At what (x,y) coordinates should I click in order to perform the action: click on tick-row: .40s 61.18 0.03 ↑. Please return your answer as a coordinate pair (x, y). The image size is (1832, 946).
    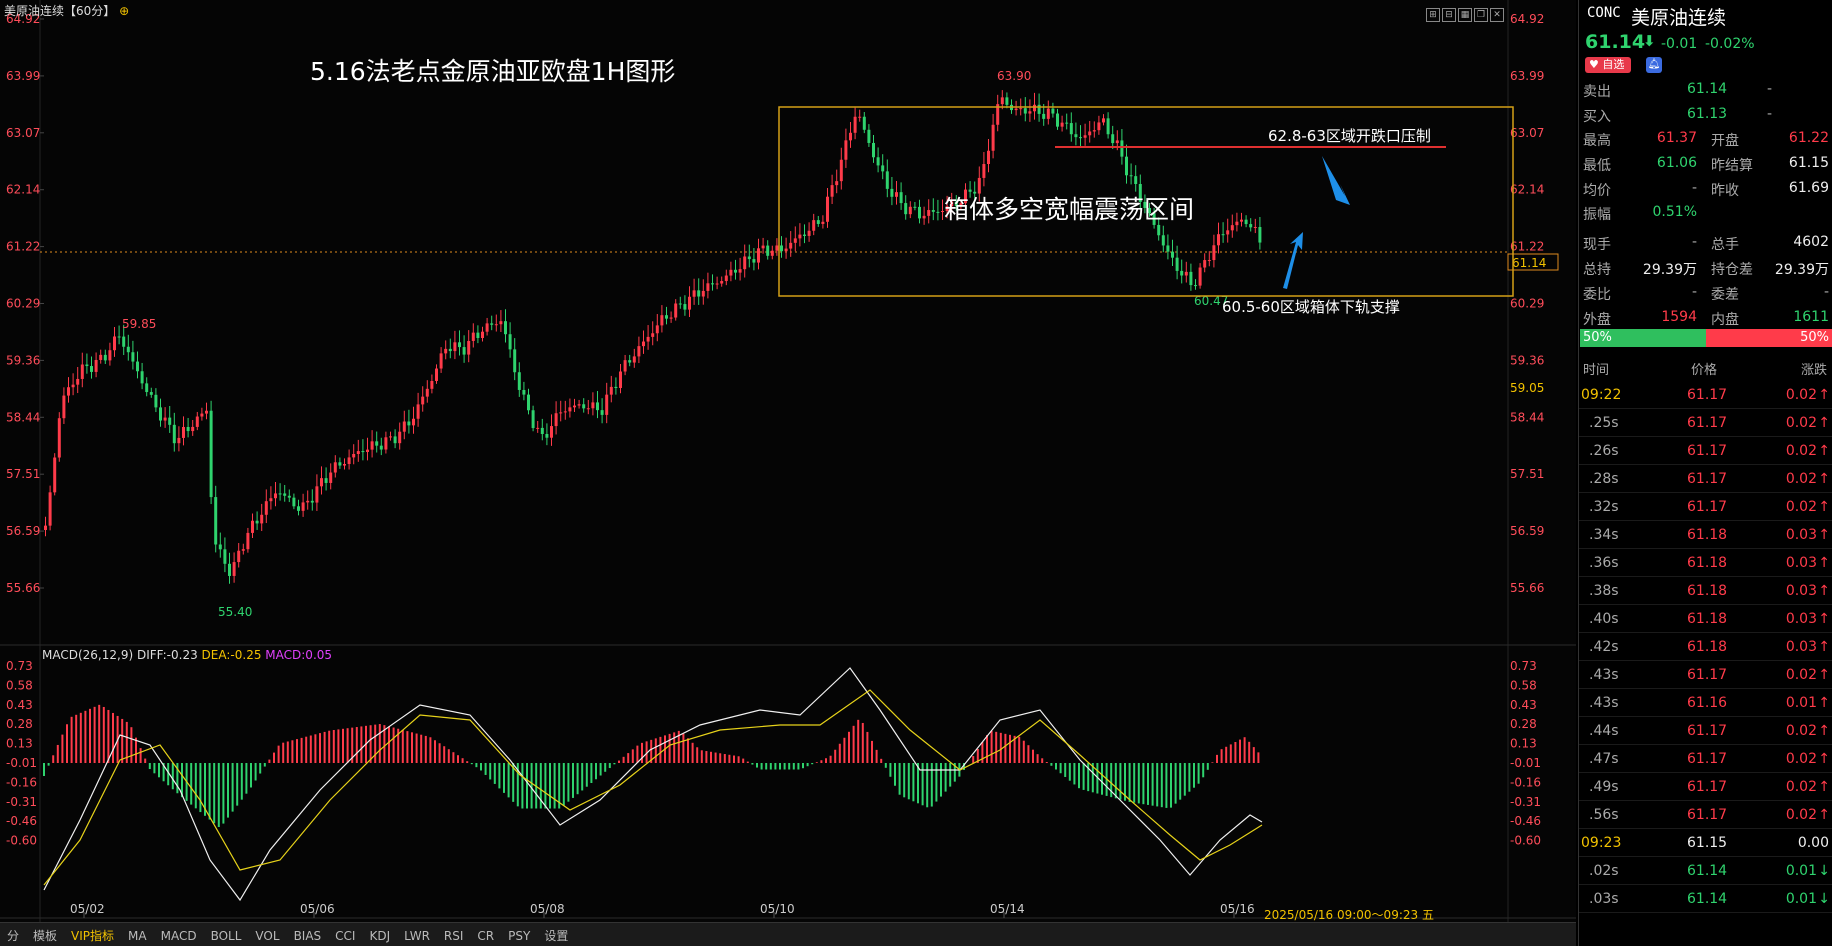
    Looking at the image, I should click on (1705, 620).